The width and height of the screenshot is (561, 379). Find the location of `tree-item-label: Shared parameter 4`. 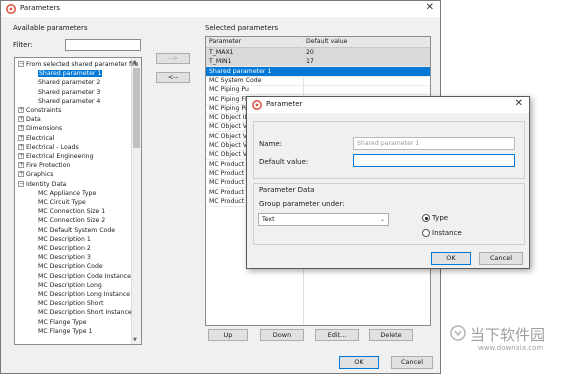

tree-item-label: Shared parameter 4 is located at coordinates (69, 101).